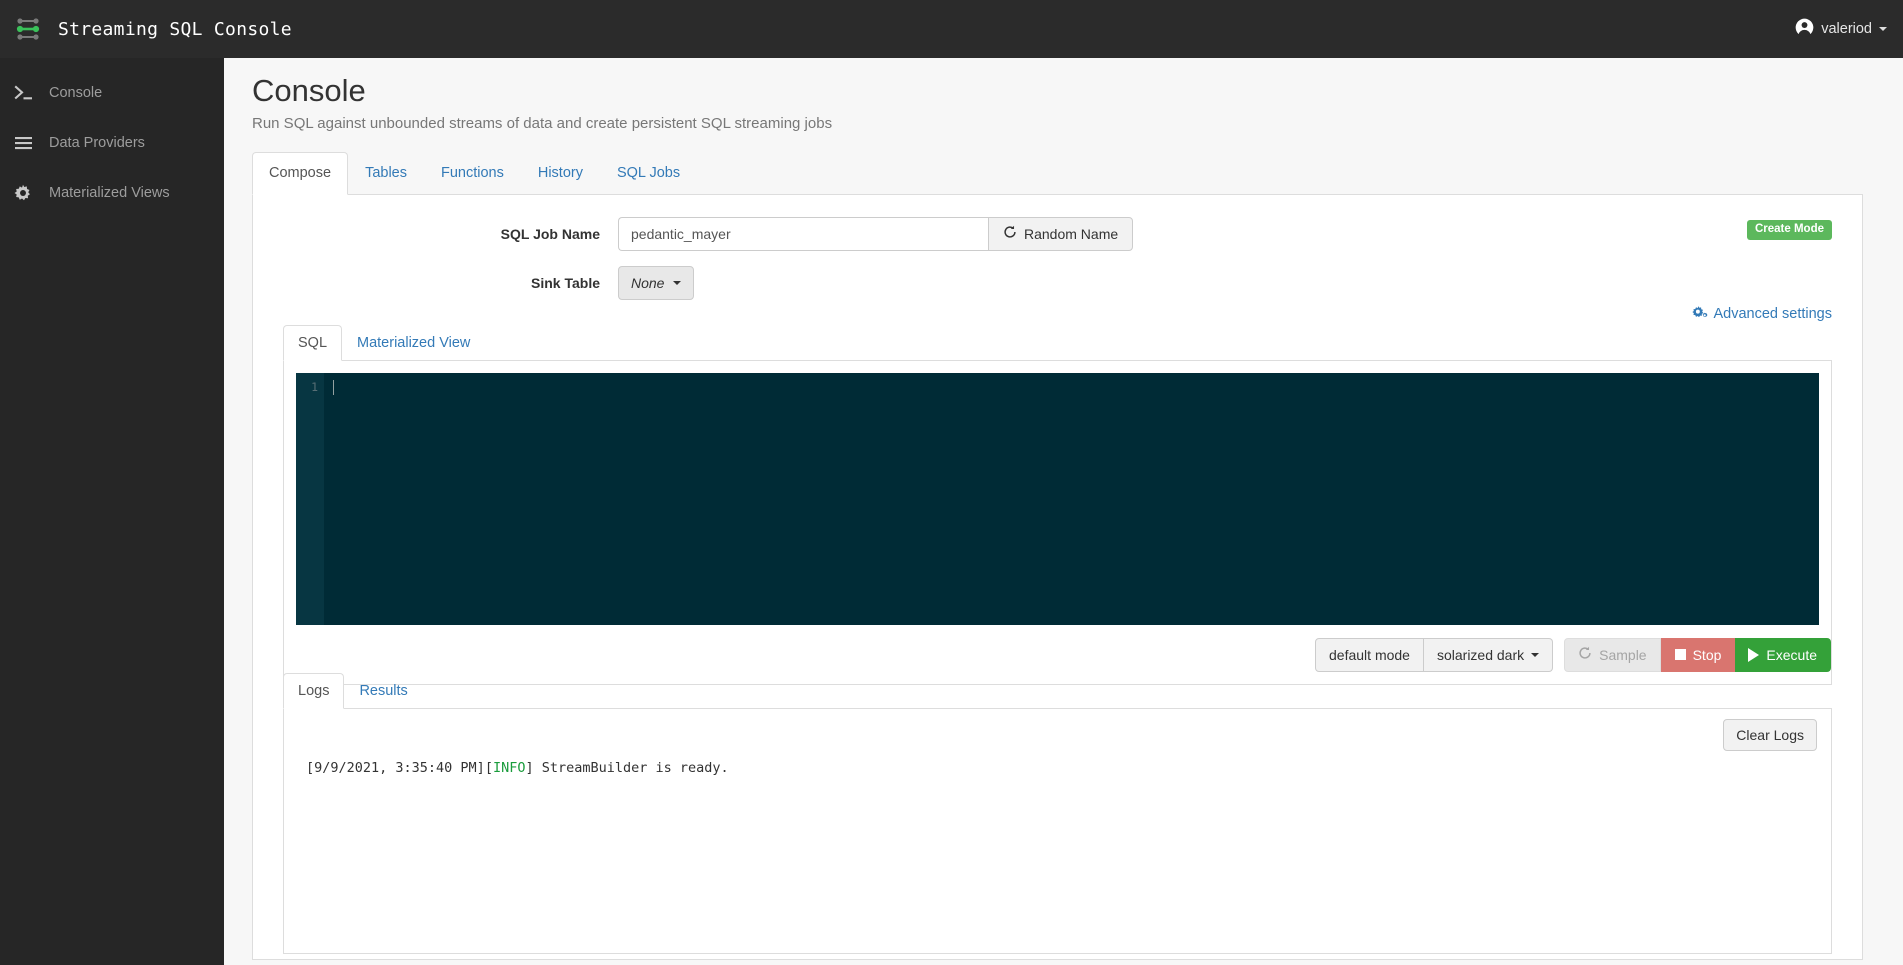 This screenshot has width=1903, height=965. I want to click on top-navbar: Streaming SQL Console valeriod, so click(951, 29).